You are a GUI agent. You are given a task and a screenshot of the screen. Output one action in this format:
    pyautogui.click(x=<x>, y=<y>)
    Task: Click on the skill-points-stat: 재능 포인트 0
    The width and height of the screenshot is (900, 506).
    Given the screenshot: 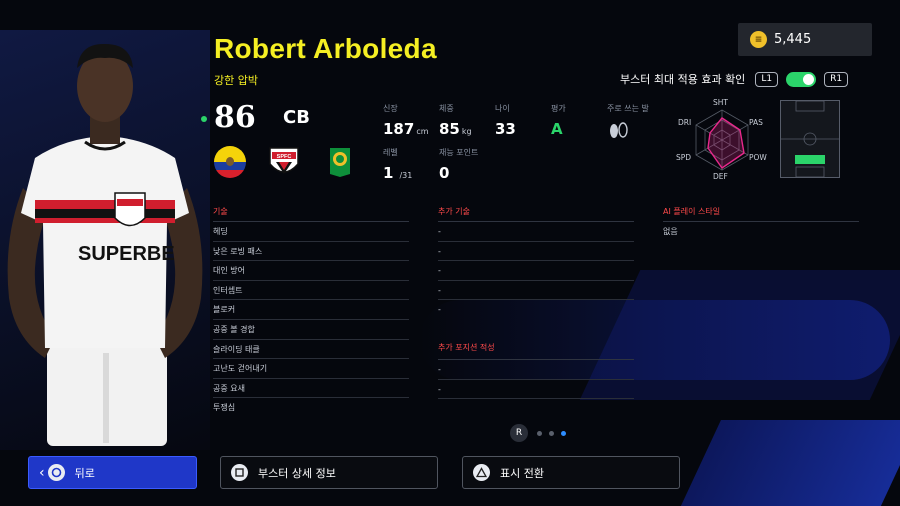 What is the action you would take?
    pyautogui.click(x=458, y=164)
    